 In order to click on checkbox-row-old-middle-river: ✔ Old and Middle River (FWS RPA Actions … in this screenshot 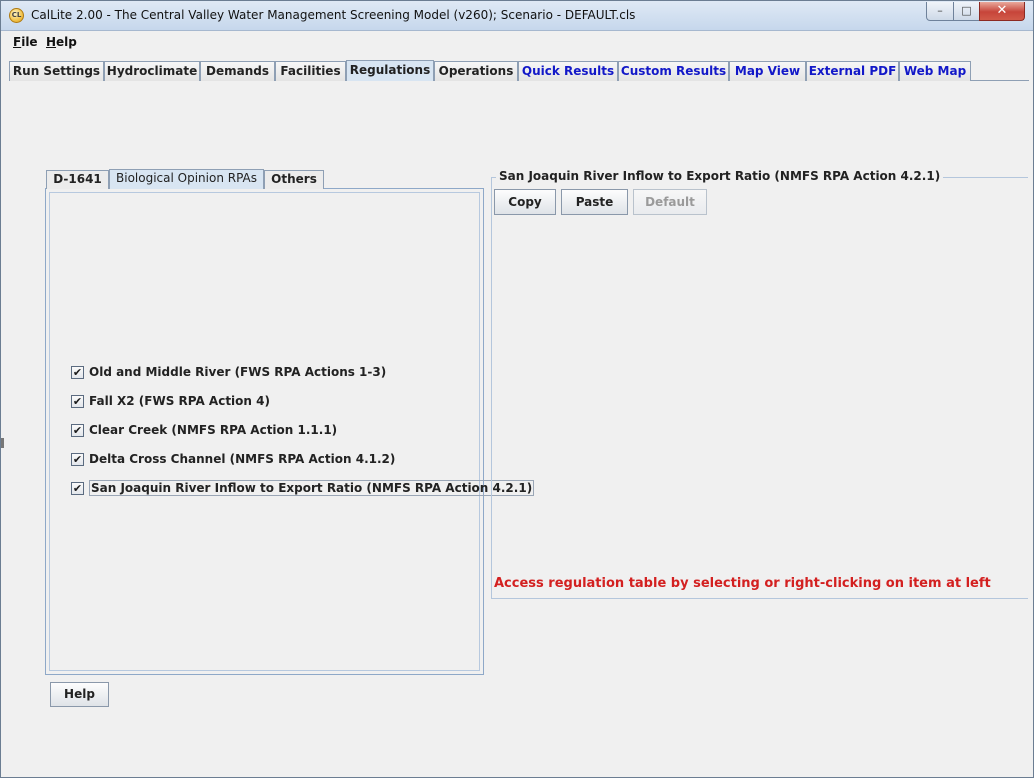, I will do `click(228, 372)`.